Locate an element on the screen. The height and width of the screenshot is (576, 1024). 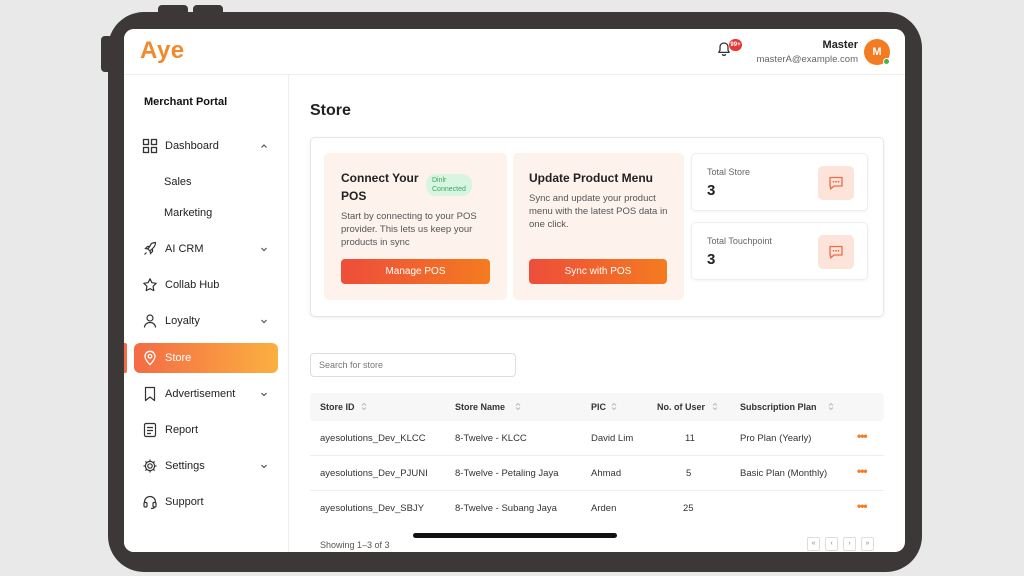
cell-pic: David Lim is located at coordinates (612, 438).